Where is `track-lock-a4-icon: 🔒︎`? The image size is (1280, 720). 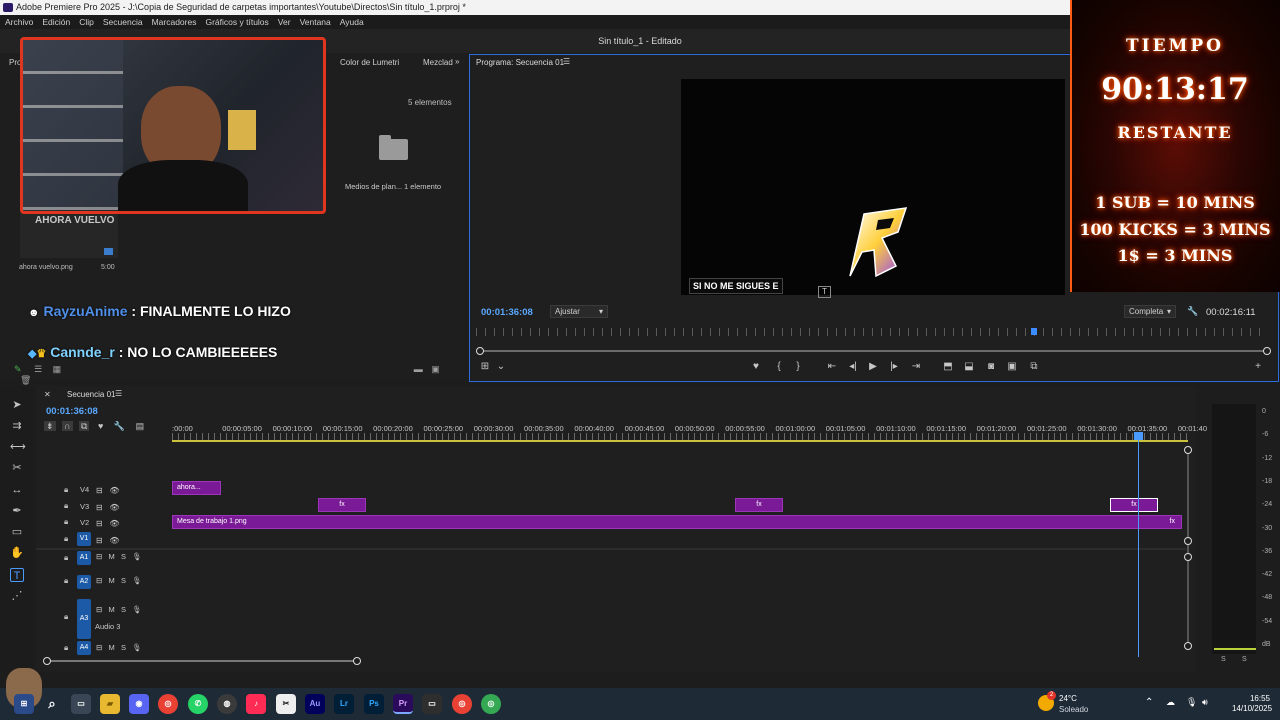
track-lock-a4-icon: 🔒︎ is located at coordinates (66, 648).